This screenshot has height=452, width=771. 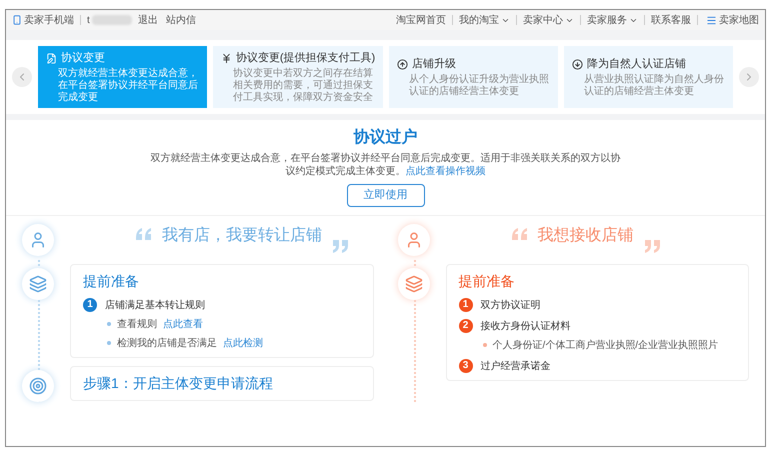 What do you see at coordinates (515, 367) in the screenshot?
I see `requirement-text: 过户经营承诺金` at bounding box center [515, 367].